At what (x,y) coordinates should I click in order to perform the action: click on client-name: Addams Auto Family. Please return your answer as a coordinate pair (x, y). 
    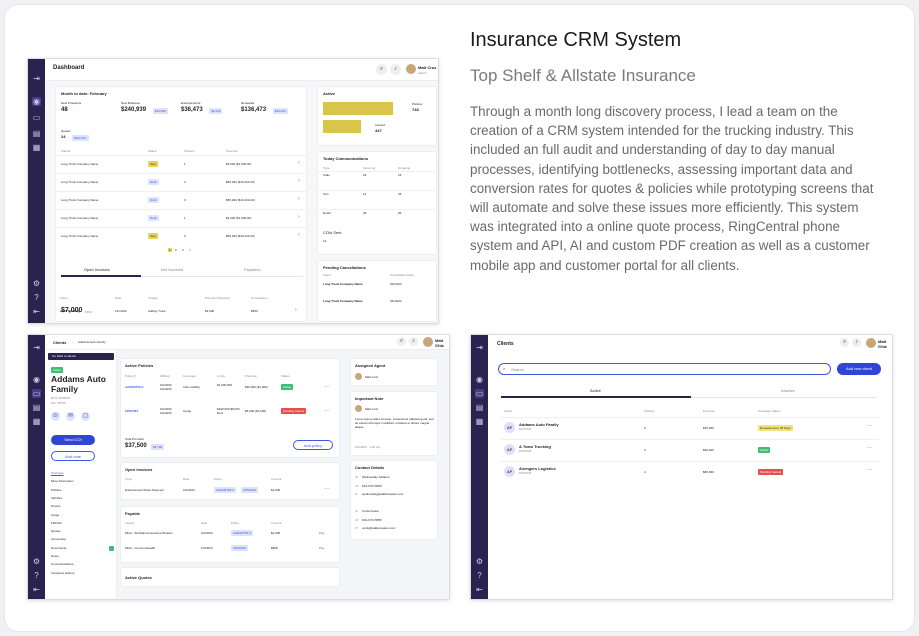
    Looking at the image, I should click on (539, 424).